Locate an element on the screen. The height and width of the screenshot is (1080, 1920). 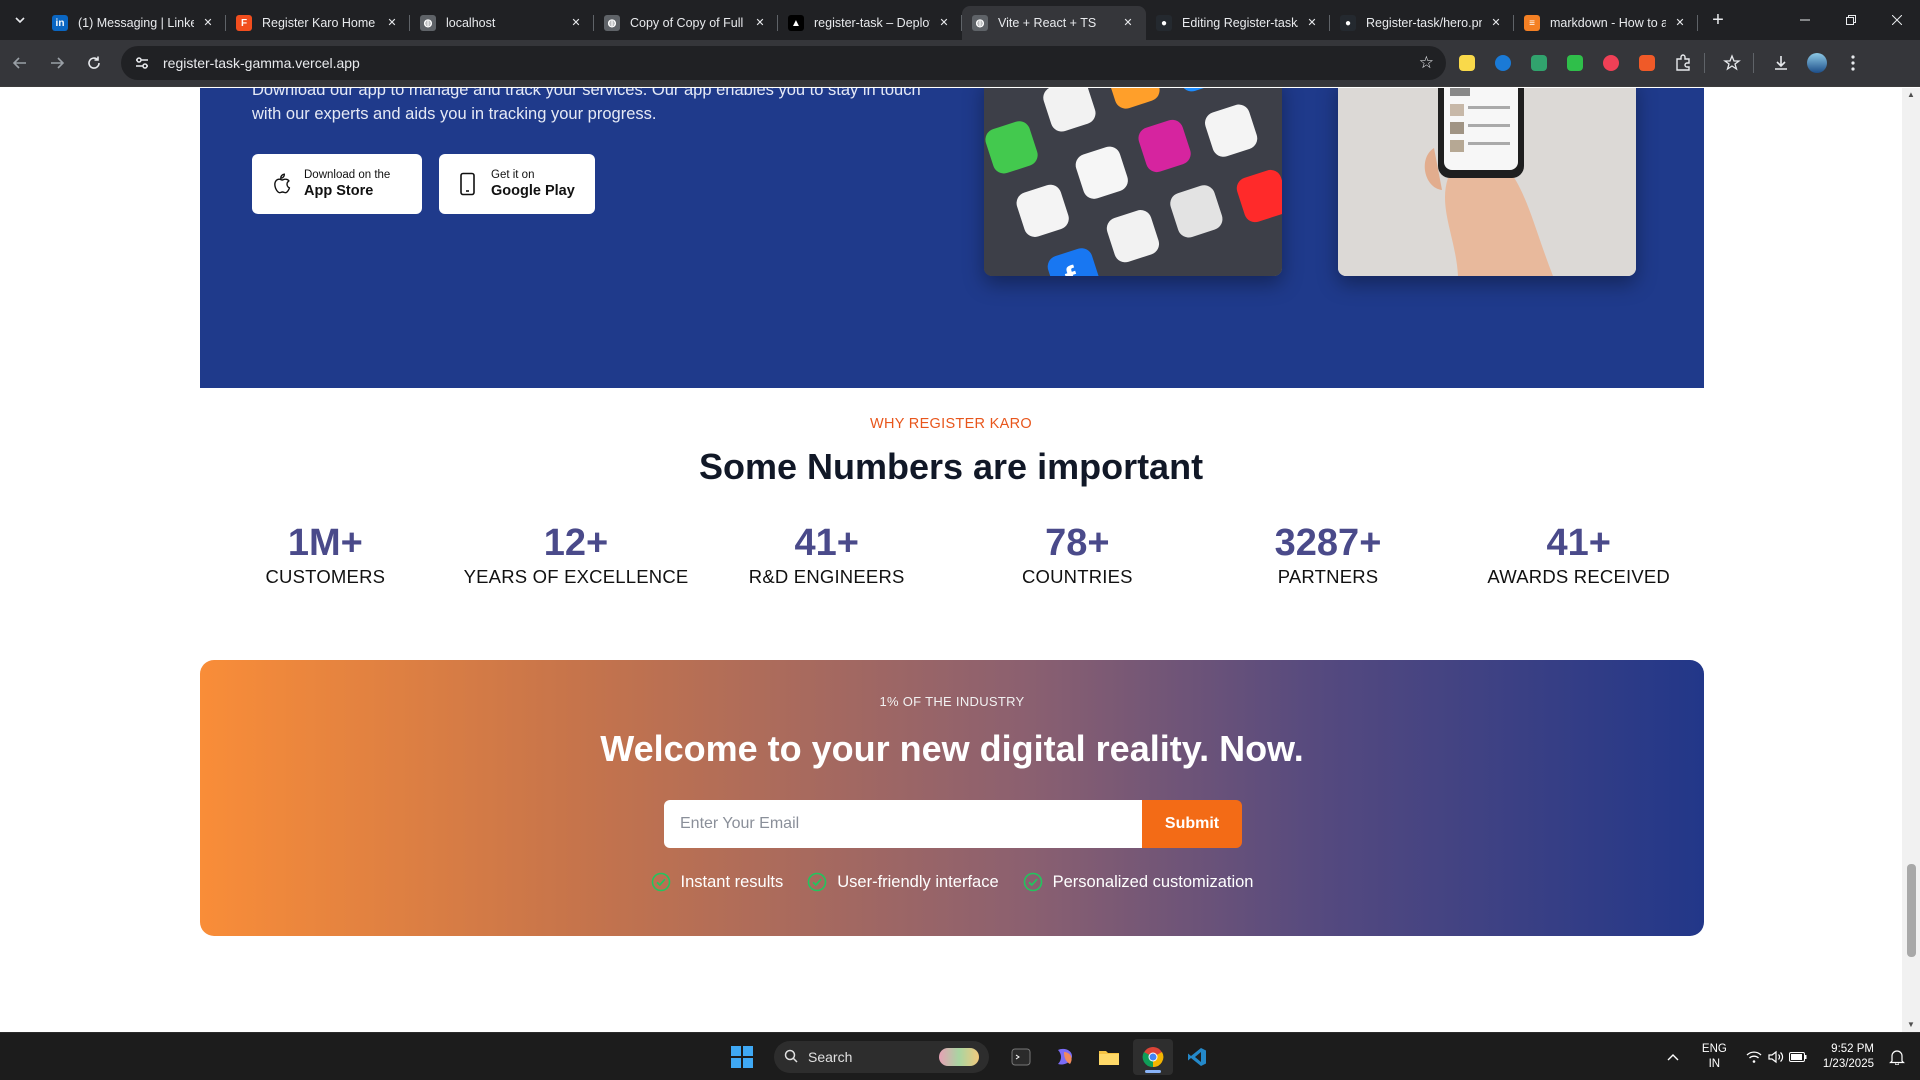
extension-pocket-icon is located at coordinates (1611, 63).